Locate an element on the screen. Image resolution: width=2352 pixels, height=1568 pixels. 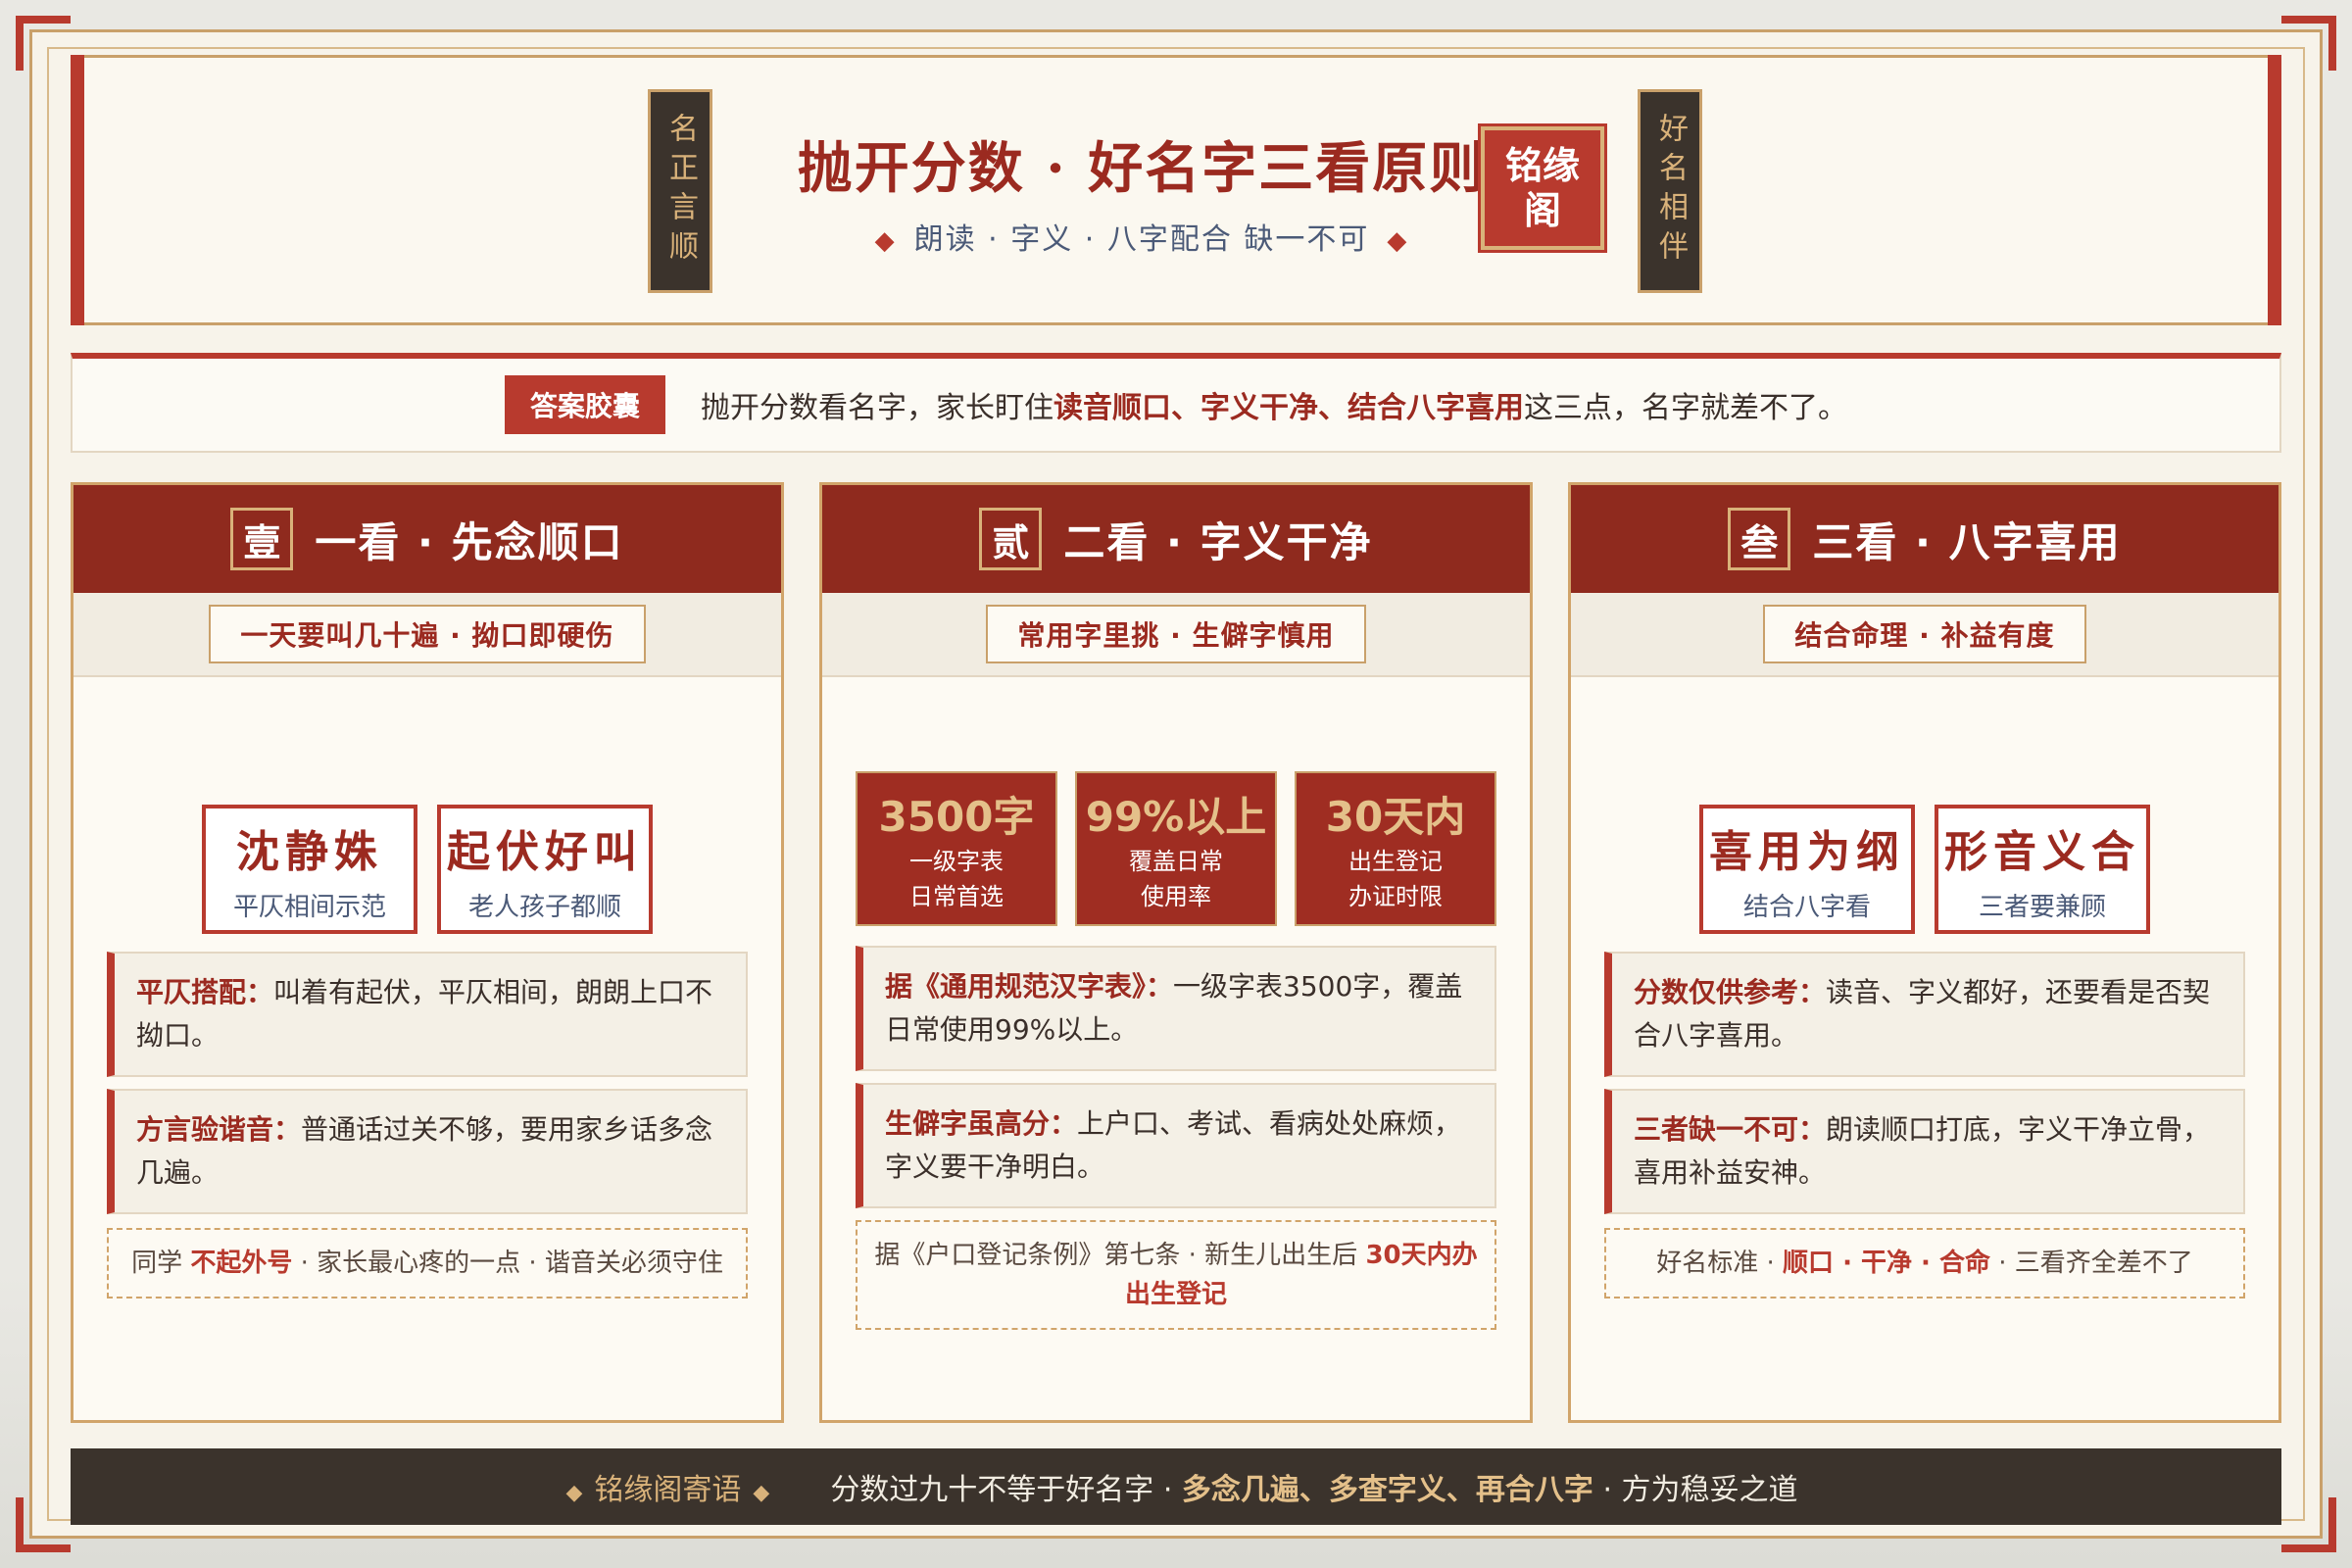
tip-label: 分数仅供参考： is located at coordinates (1730, 992).